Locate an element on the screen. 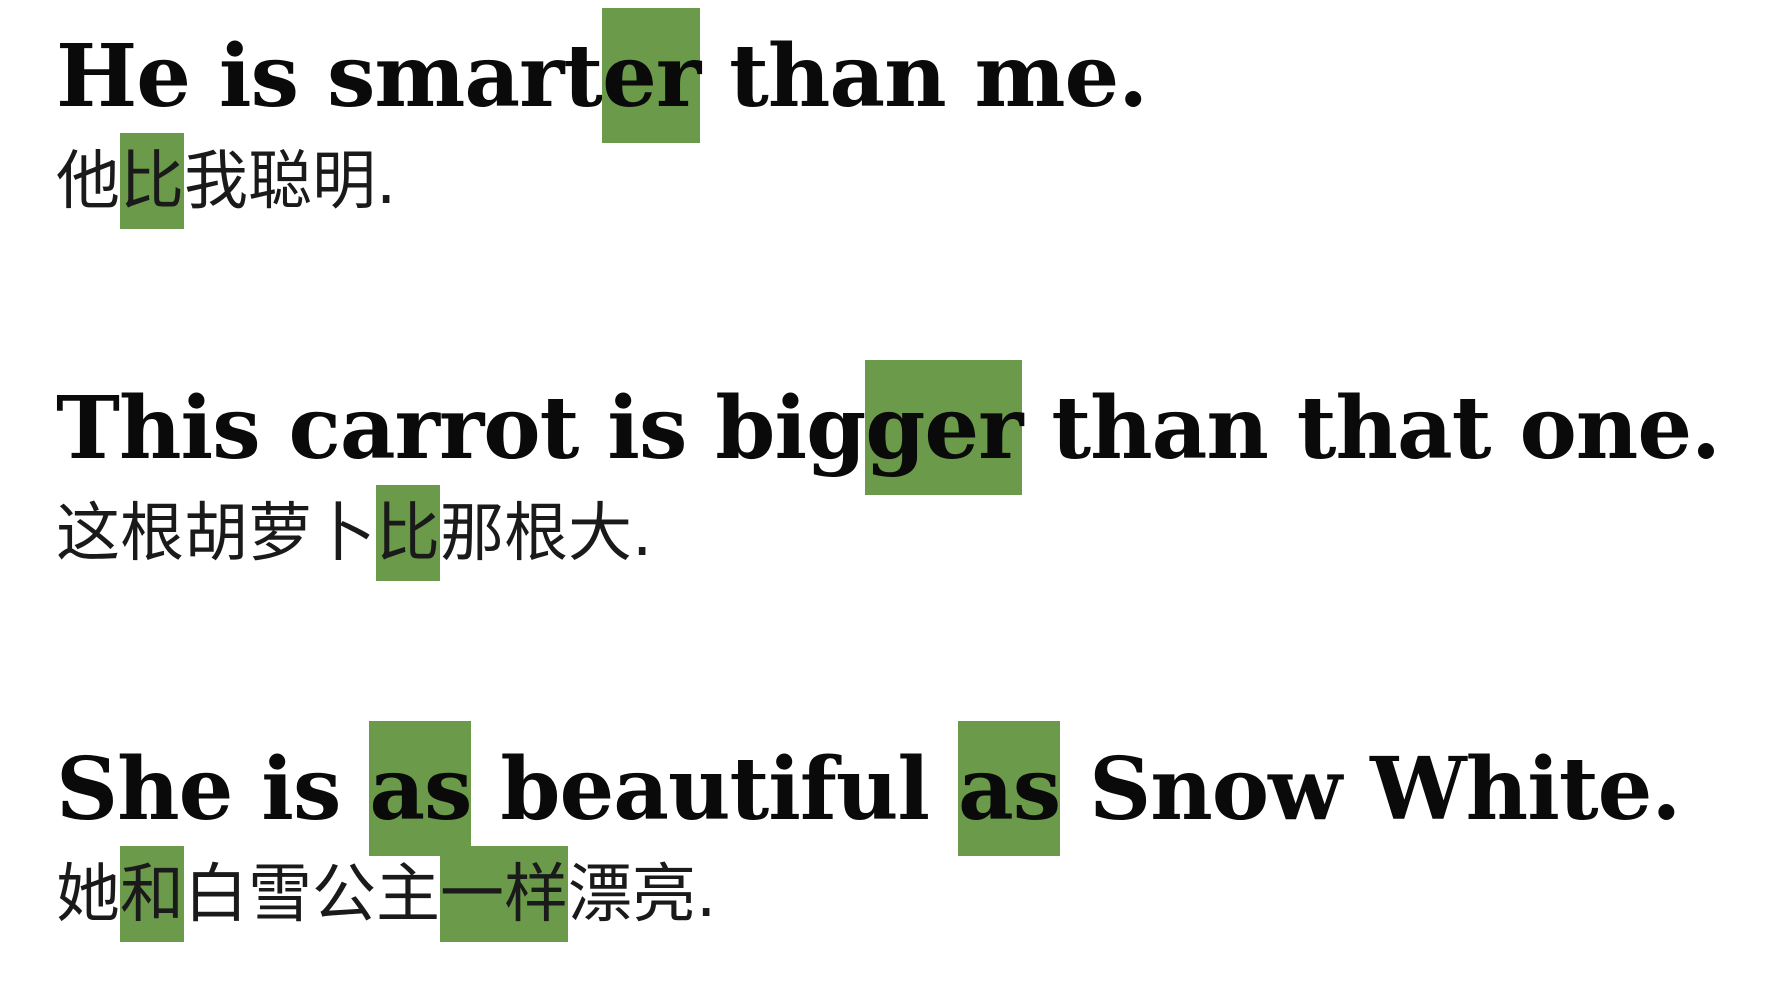 Image resolution: width=1765 pixels, height=997 pixels. comparative-suffix-highlight: er is located at coordinates (651, 75).